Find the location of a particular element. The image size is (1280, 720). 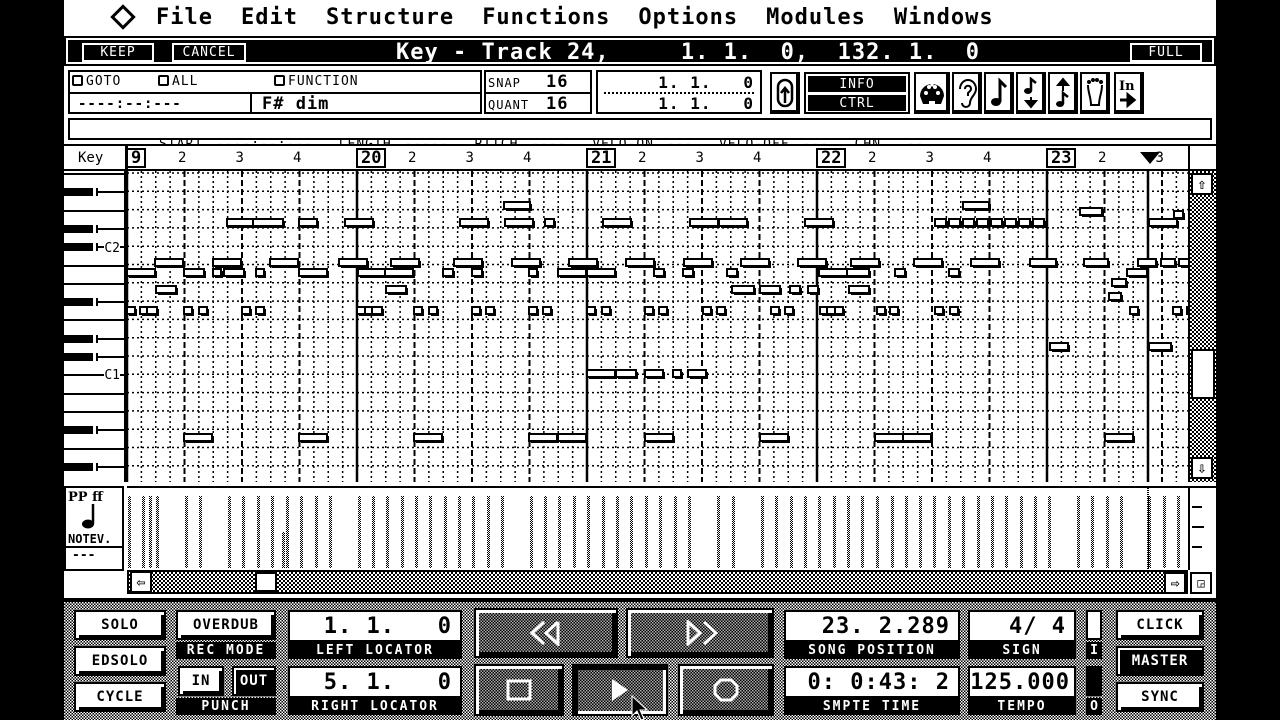

cycle-button: CYCLE is located at coordinates (120, 697).